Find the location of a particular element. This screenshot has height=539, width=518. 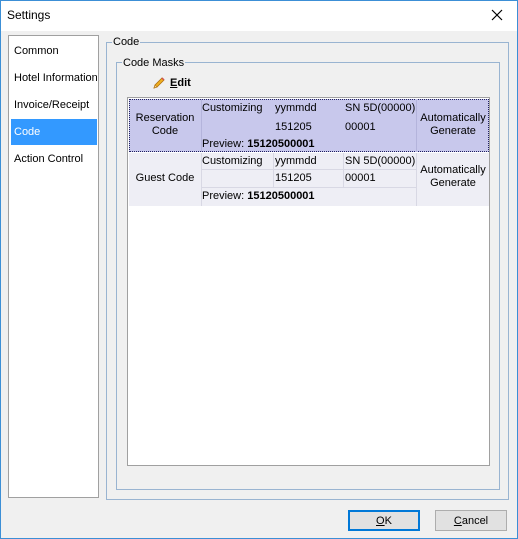

ok-button: OK is located at coordinates (384, 520).